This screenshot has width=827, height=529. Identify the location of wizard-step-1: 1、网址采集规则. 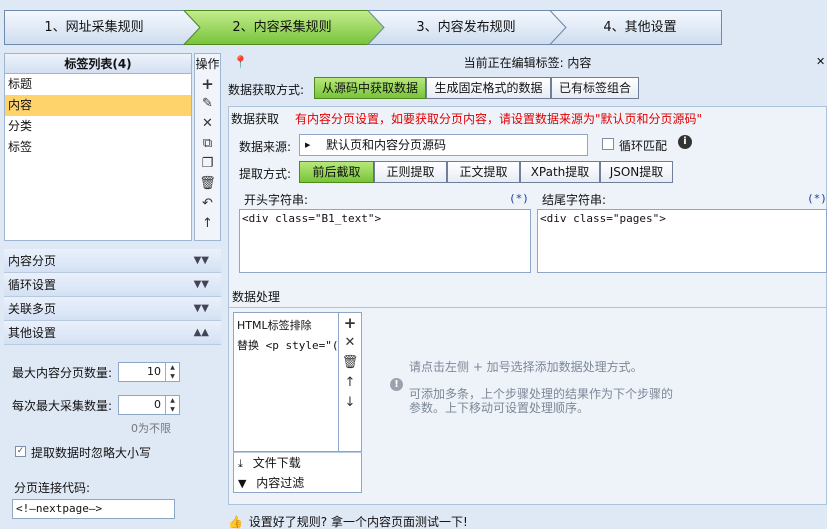
(94, 27).